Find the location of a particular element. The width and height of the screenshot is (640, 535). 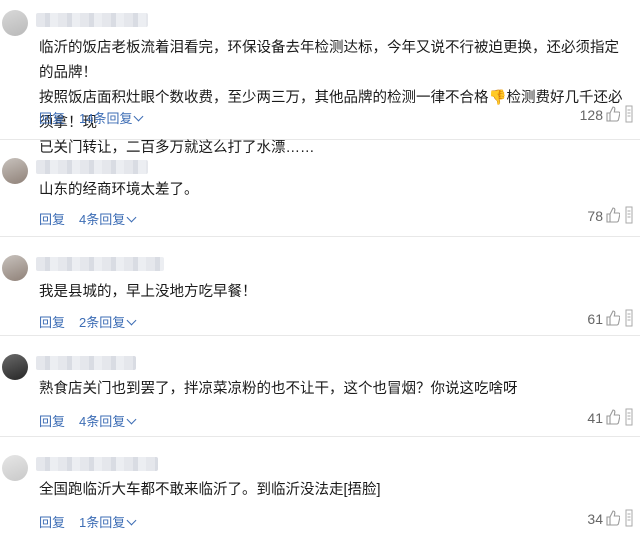

view-replies-button: 1条回复 is located at coordinates (108, 521).